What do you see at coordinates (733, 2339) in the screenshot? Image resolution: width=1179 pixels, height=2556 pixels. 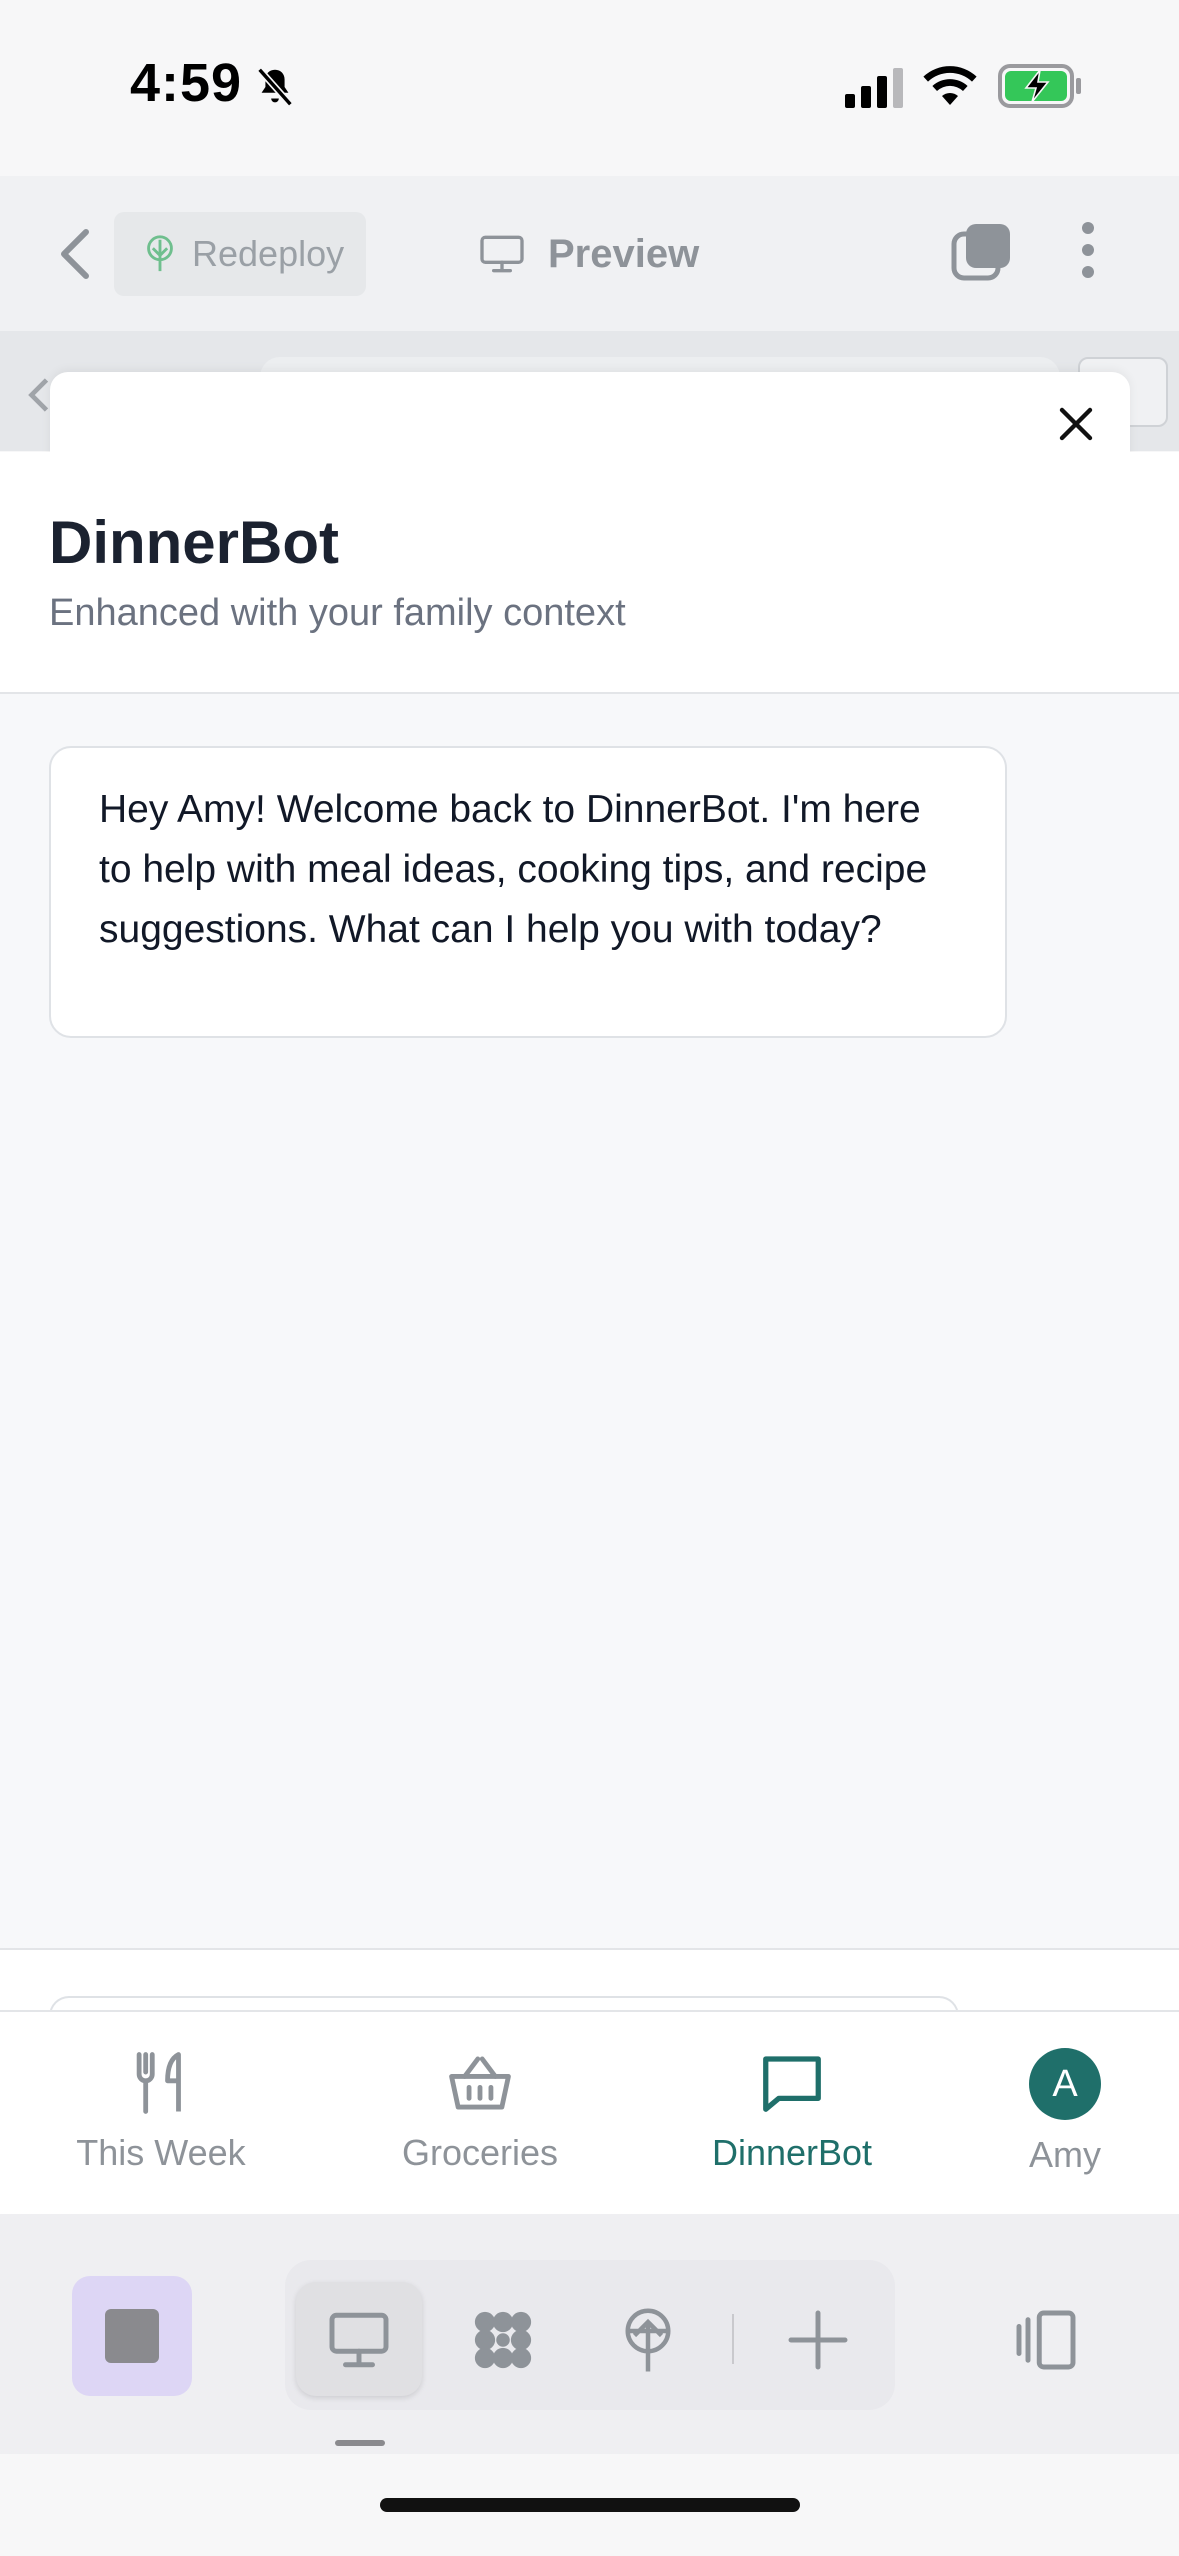 I see `divider` at bounding box center [733, 2339].